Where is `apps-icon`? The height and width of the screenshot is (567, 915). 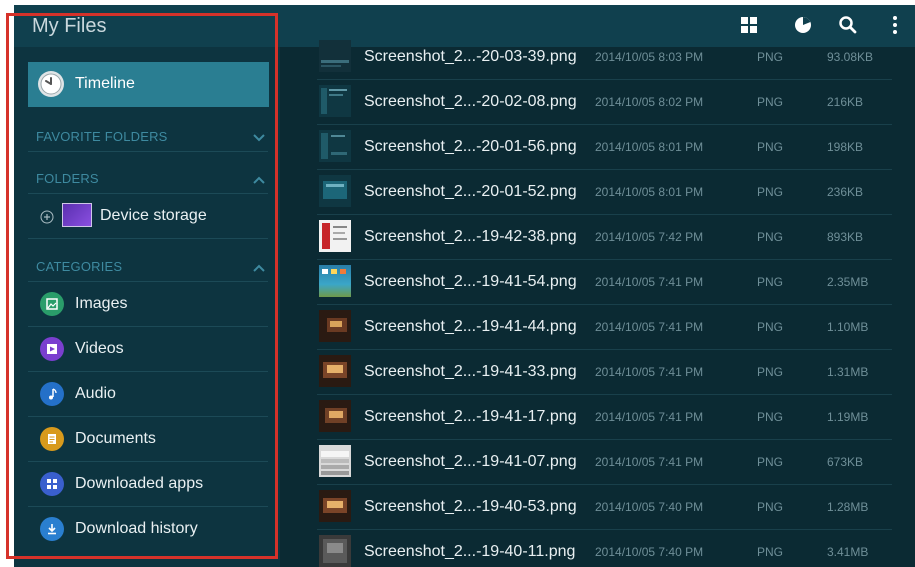
apps-icon is located at coordinates (52, 484).